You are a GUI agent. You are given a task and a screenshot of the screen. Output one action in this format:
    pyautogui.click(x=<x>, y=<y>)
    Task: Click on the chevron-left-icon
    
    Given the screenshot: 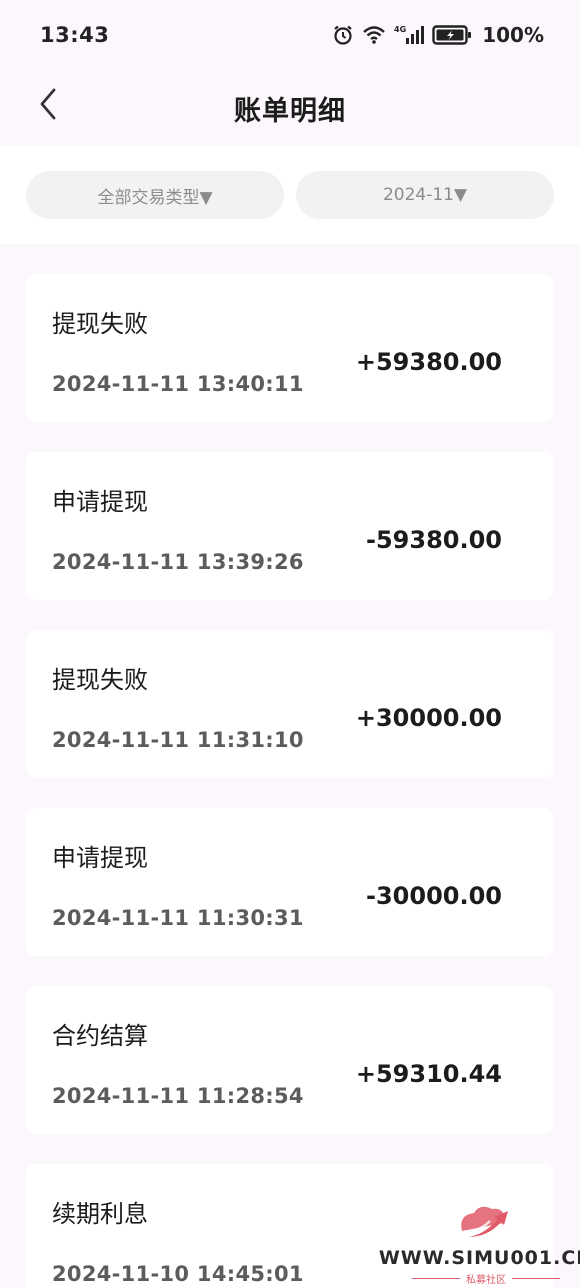 What is the action you would take?
    pyautogui.click(x=48, y=104)
    